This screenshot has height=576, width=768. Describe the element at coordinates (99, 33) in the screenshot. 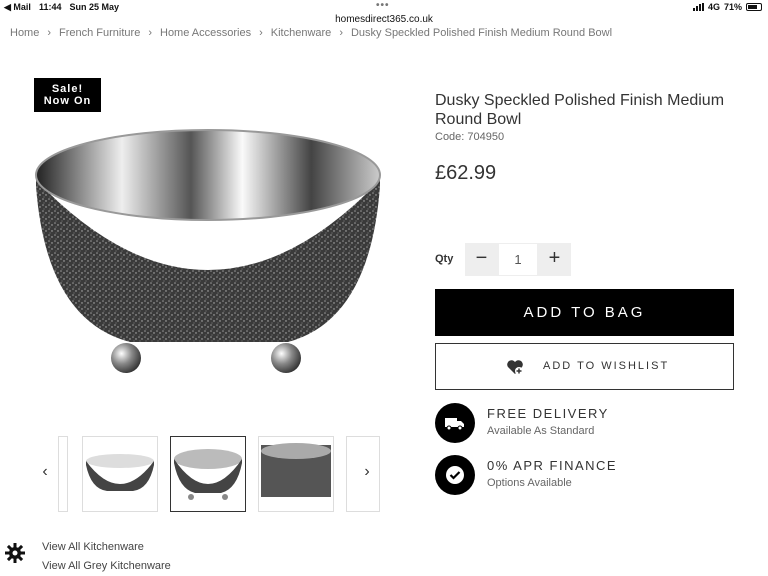

I see `breadcrumb-french-furniture: French Furniture` at that location.